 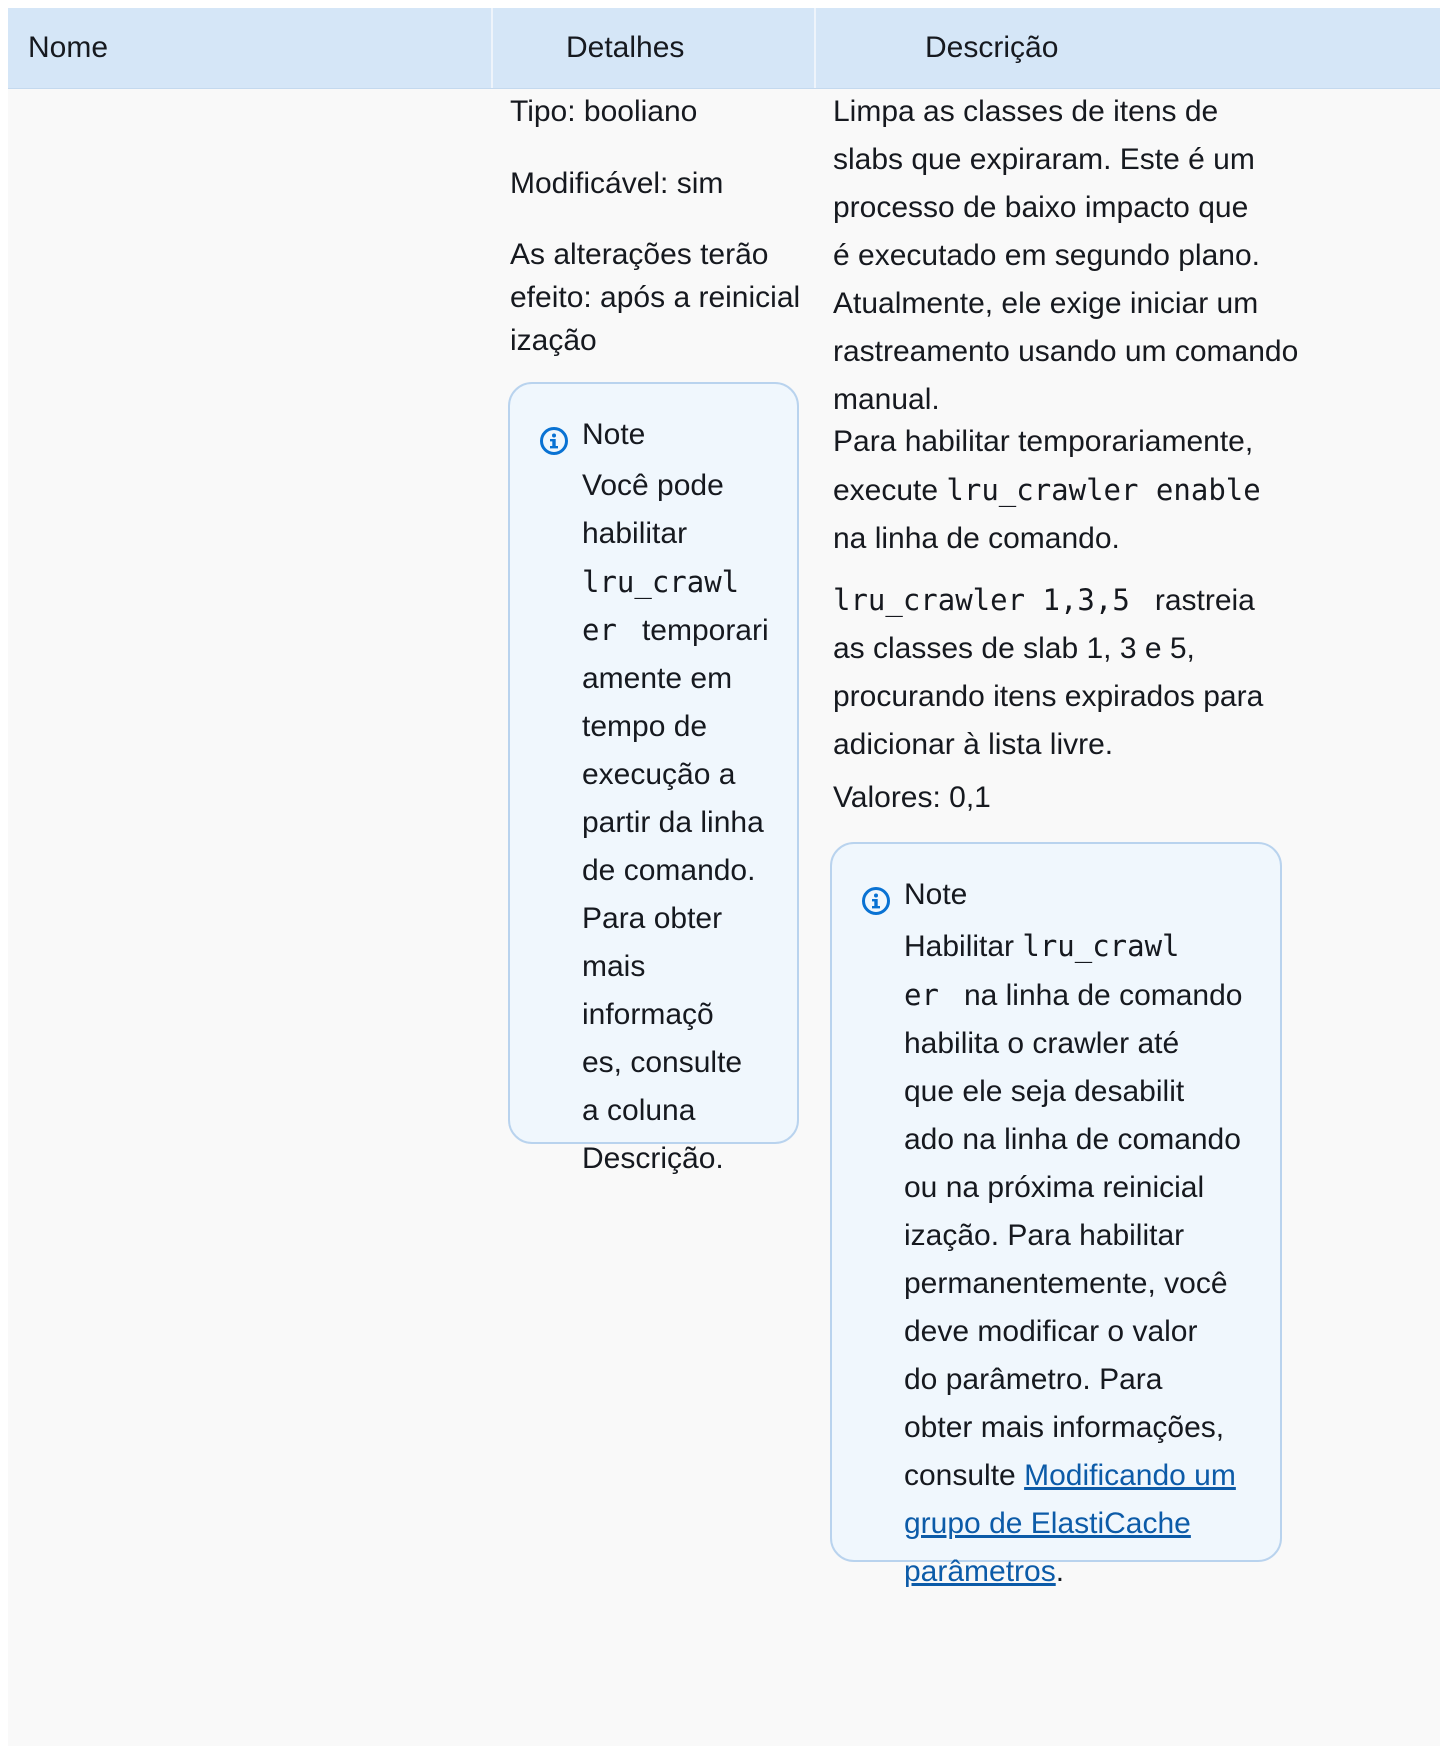 What do you see at coordinates (625, 47) in the screenshot?
I see `column-header-details: Detalhes` at bounding box center [625, 47].